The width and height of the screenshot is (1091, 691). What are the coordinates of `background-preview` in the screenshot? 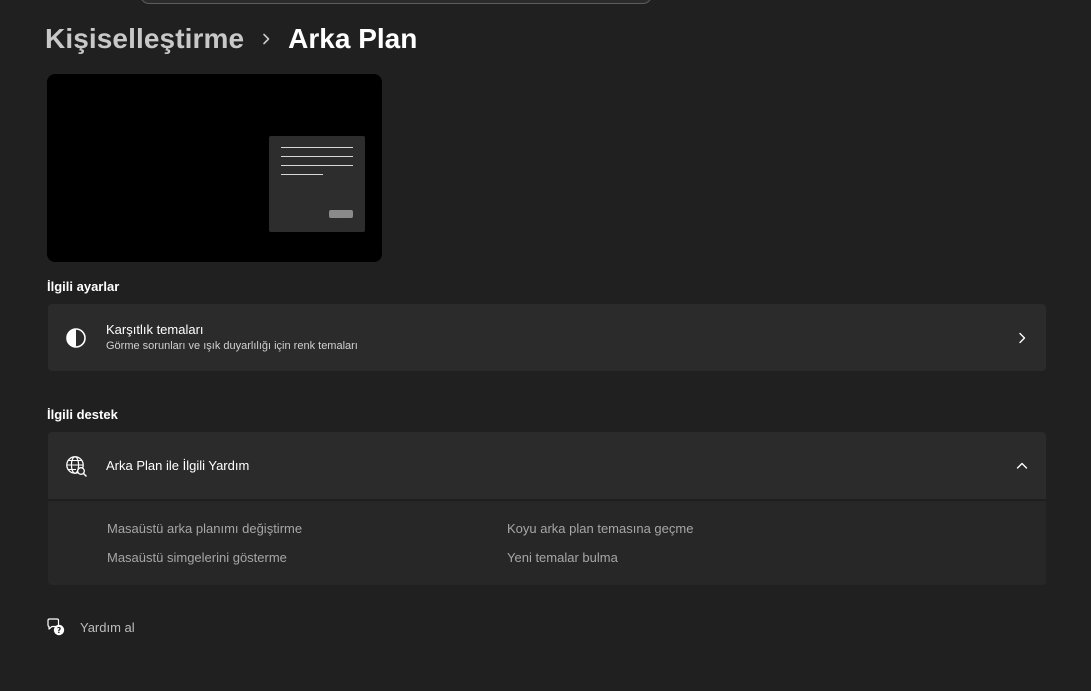 It's located at (214, 168).